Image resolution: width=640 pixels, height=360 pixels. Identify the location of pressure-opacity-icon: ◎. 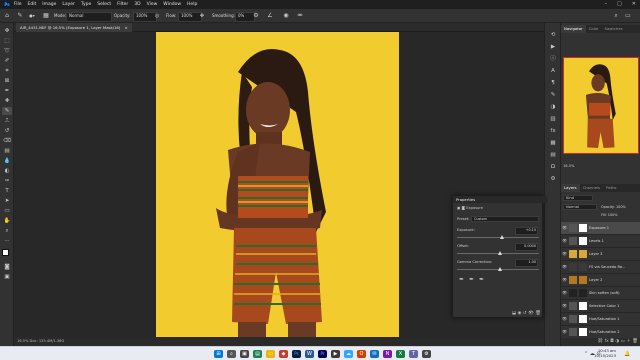
(157, 16).